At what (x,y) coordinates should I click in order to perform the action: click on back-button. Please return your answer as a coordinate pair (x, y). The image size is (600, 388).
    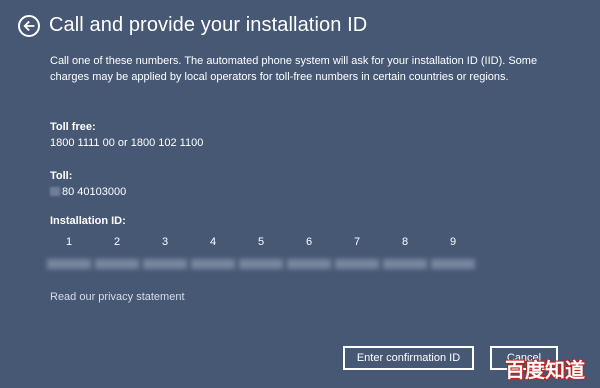
    Looking at the image, I should click on (29, 25).